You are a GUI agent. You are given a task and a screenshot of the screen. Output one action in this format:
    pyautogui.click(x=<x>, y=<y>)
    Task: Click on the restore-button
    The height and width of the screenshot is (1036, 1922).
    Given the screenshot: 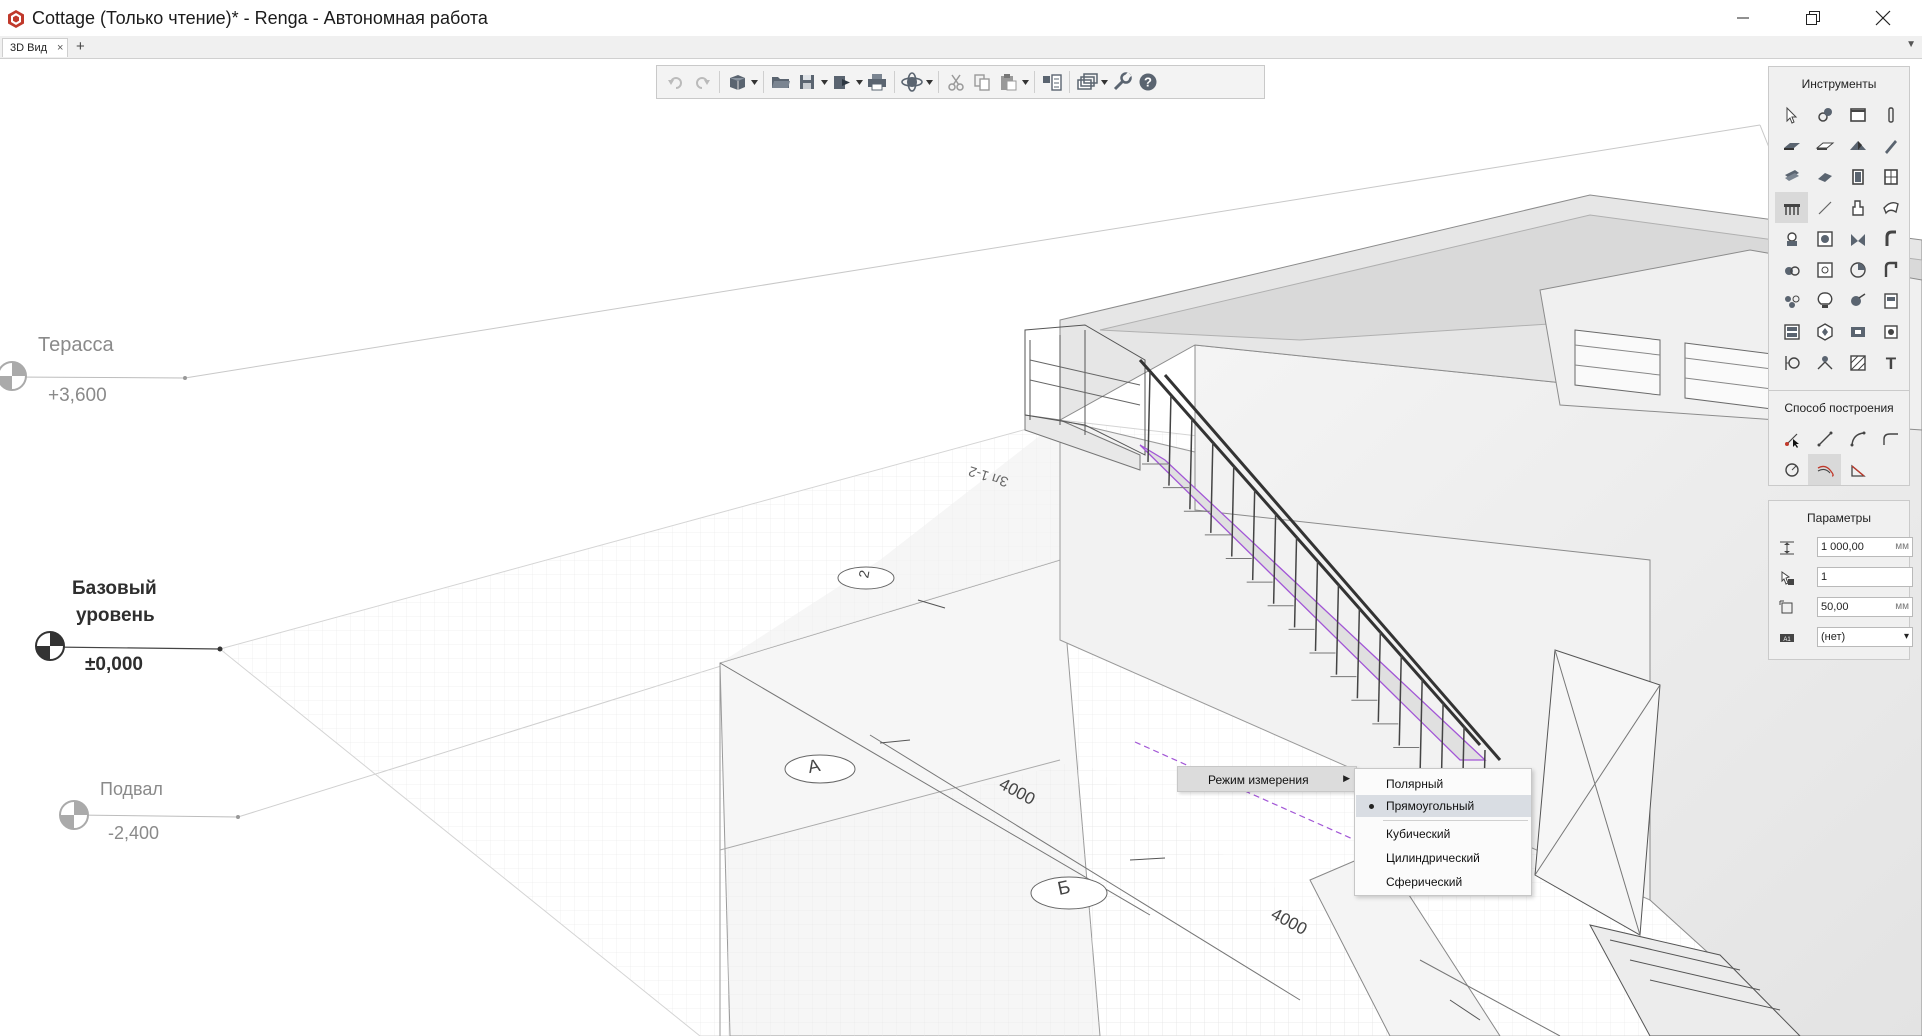 What is the action you would take?
    pyautogui.click(x=1813, y=18)
    